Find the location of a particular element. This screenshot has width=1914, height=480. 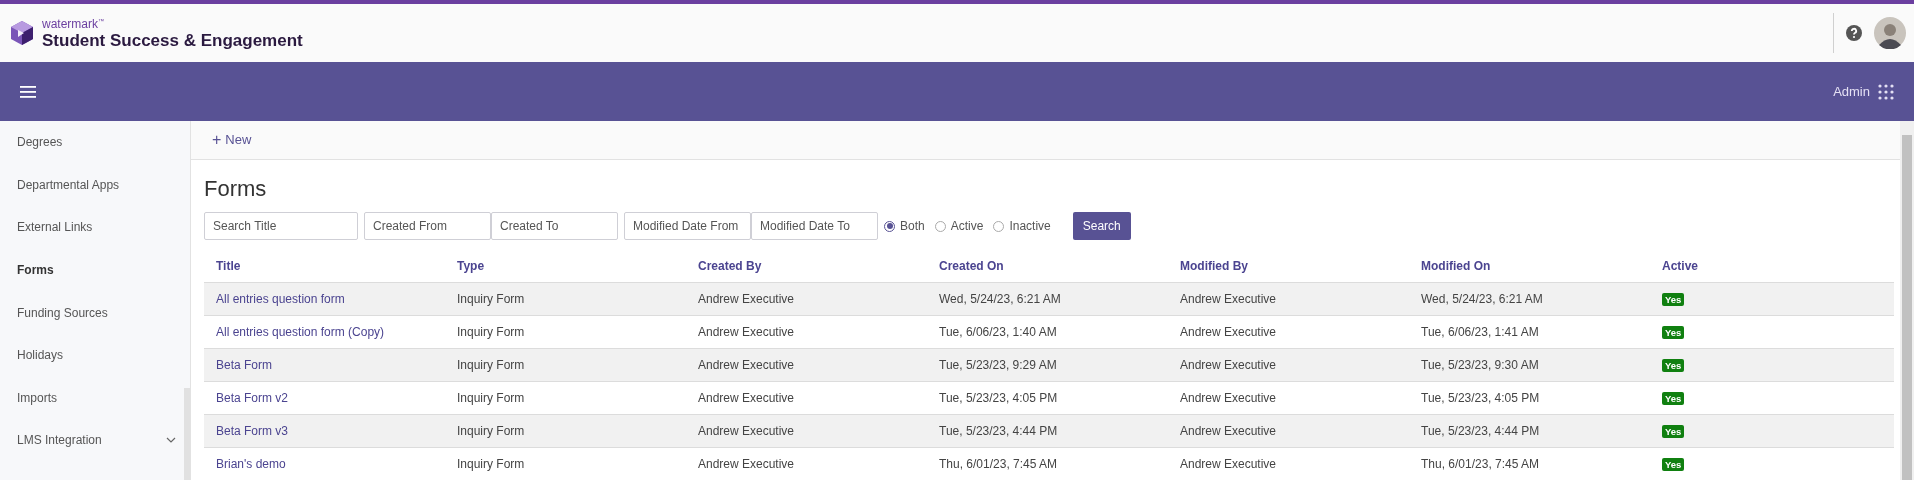

input-field: Search Title is located at coordinates (281, 226).